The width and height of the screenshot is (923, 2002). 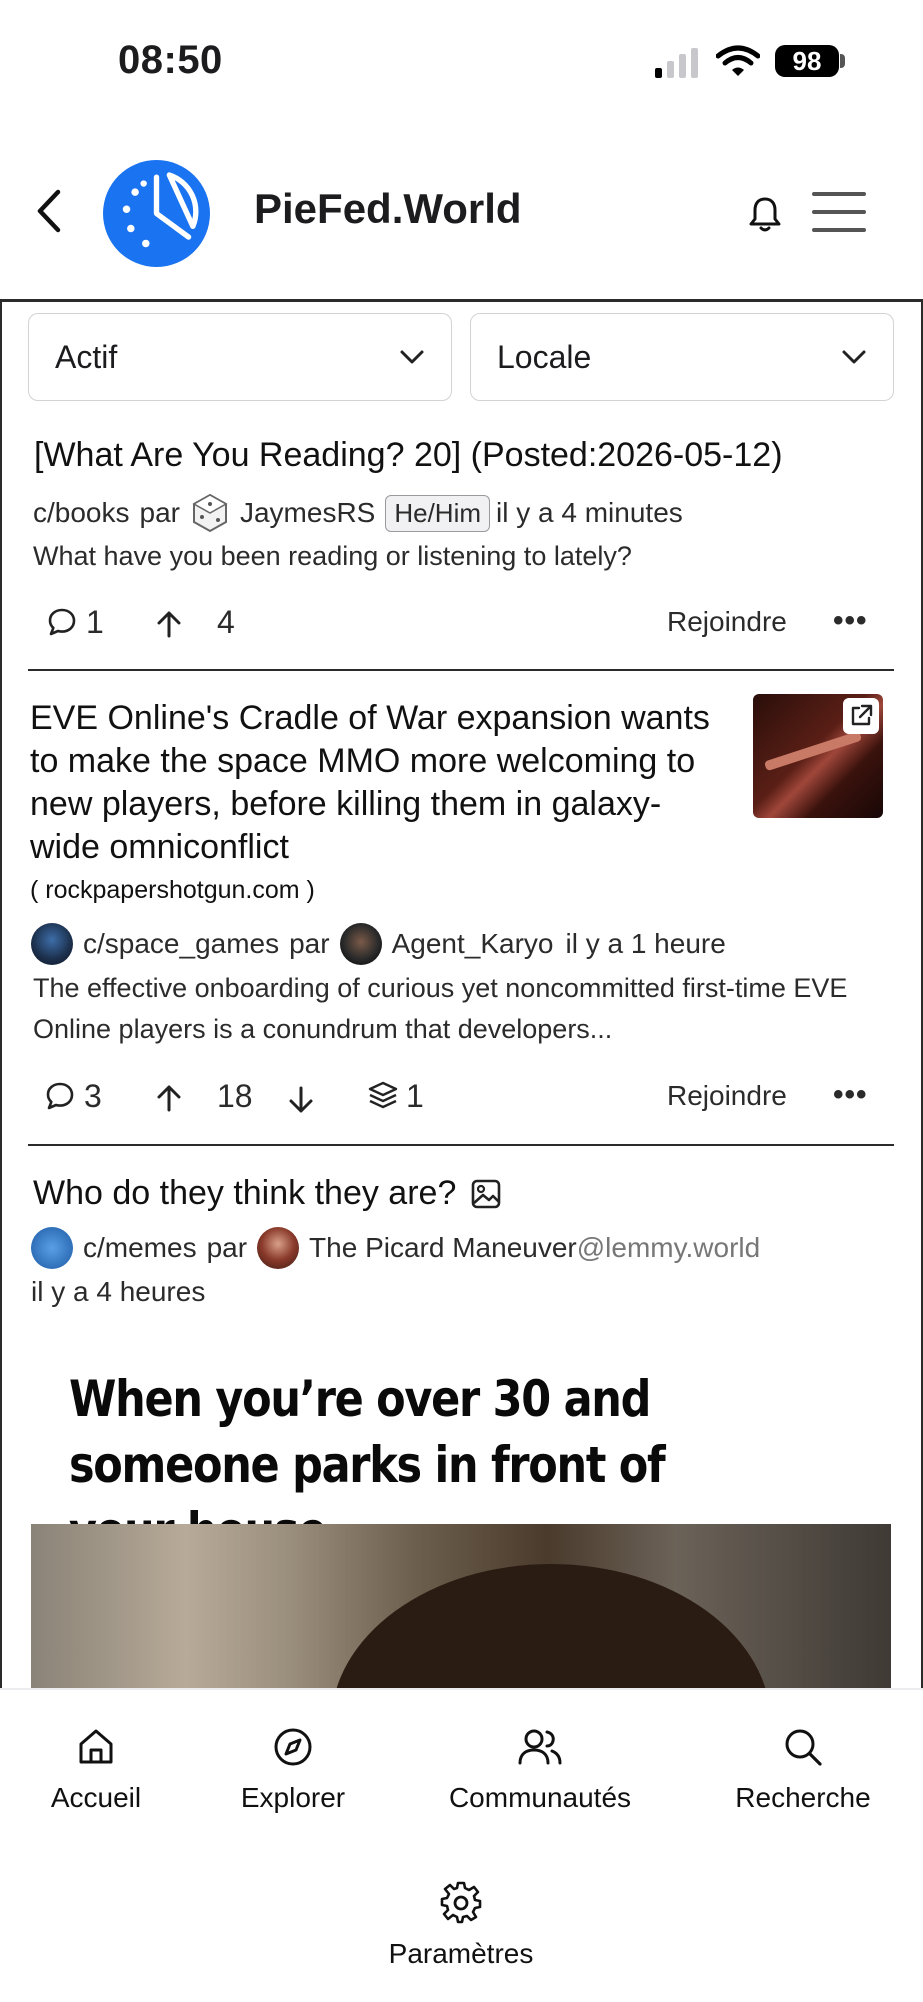 What do you see at coordinates (842, 61) in the screenshot?
I see `battery-tip` at bounding box center [842, 61].